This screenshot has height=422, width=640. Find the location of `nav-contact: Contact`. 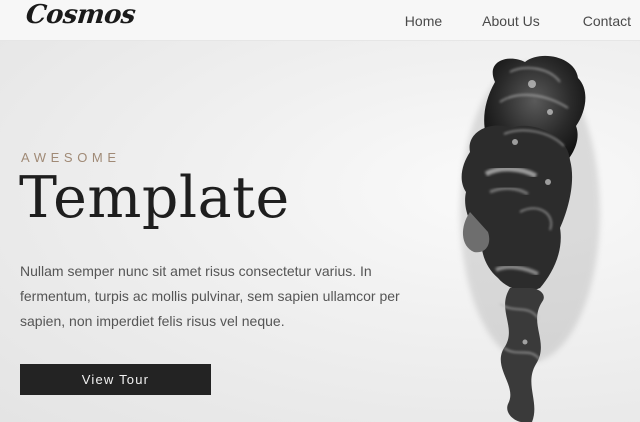

nav-contact: Contact is located at coordinates (607, 21).